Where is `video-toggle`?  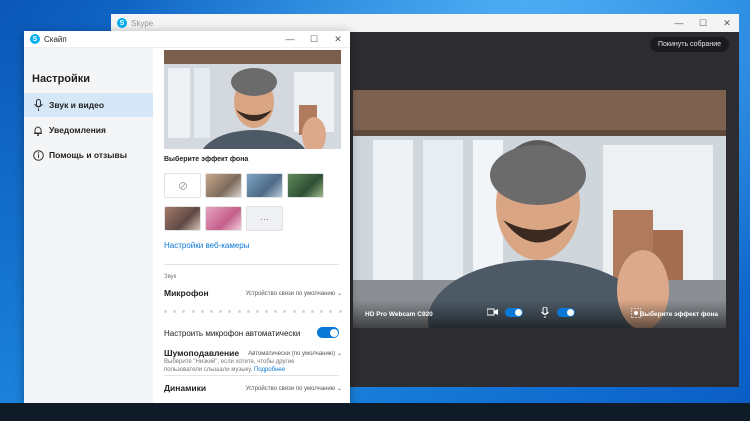 video-toggle is located at coordinates (514, 312).